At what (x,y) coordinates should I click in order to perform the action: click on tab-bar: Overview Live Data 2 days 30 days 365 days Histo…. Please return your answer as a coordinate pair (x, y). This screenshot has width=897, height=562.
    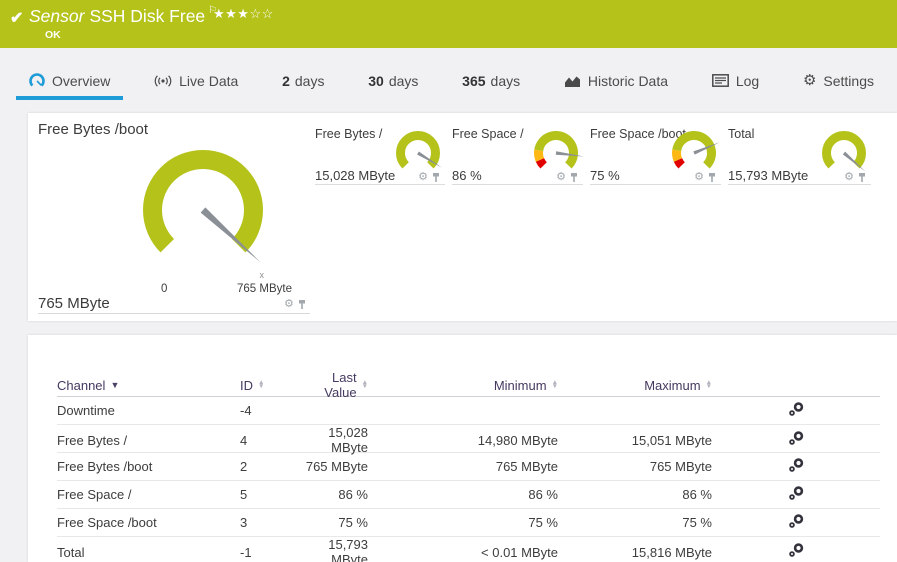
    Looking at the image, I should click on (448, 80).